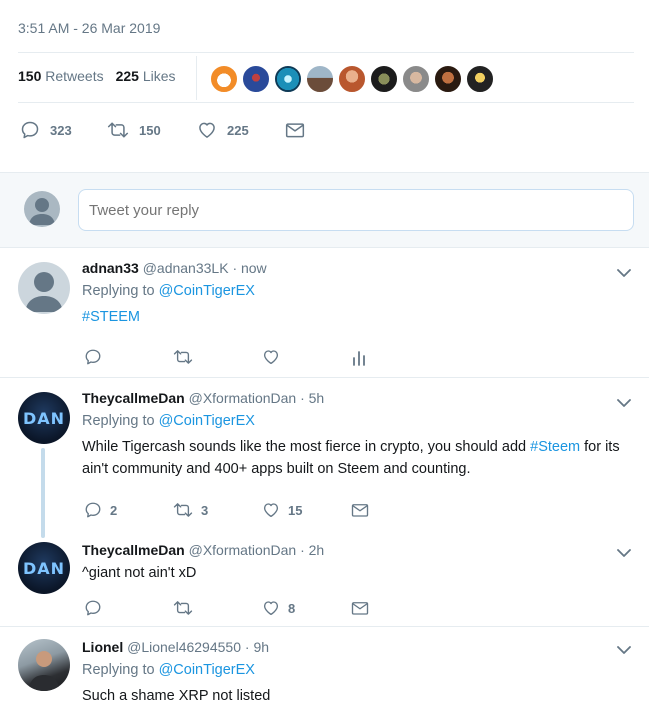 This screenshot has width=649, height=725. Describe the element at coordinates (356, 647) in the screenshot. I see `tweet-header: Lionel @Lionel46294550 · 9h` at that location.